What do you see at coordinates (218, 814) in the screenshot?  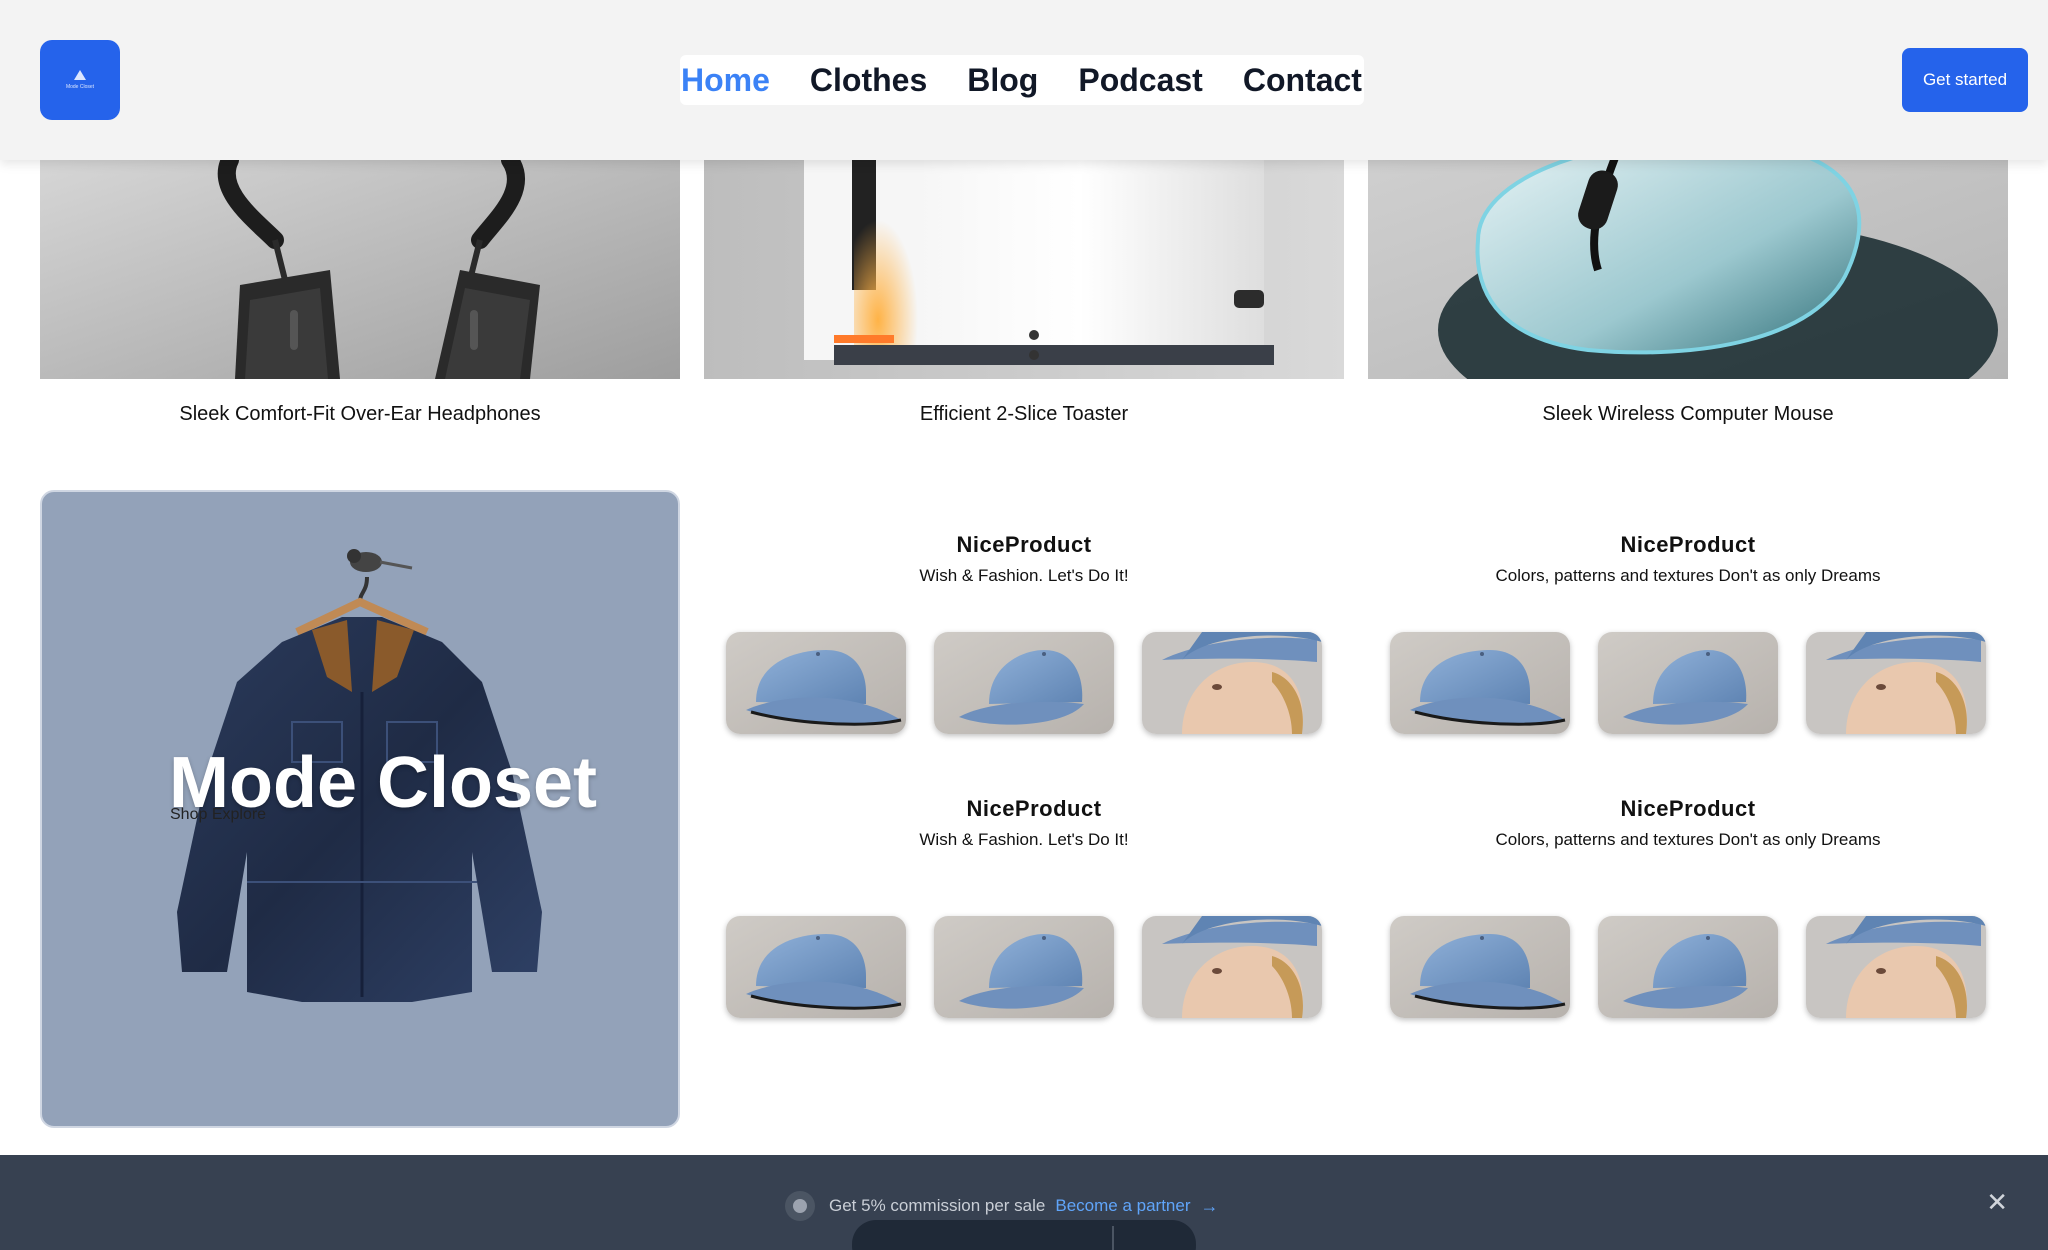 I see `hero-subtitle: Shop Explore` at bounding box center [218, 814].